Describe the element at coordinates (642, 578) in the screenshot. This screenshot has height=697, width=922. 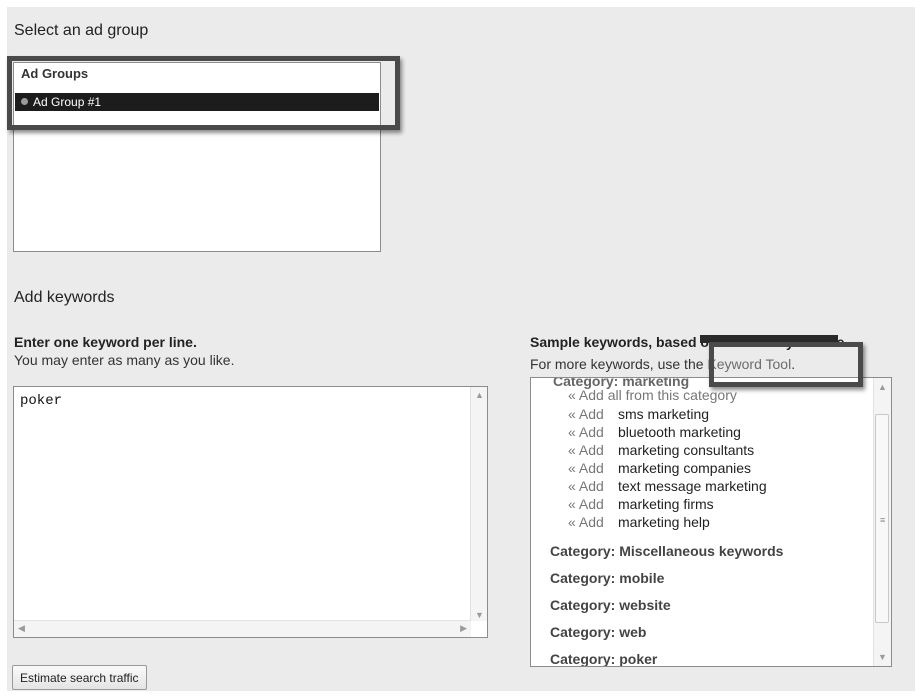
I see `category-name: mobile` at that location.